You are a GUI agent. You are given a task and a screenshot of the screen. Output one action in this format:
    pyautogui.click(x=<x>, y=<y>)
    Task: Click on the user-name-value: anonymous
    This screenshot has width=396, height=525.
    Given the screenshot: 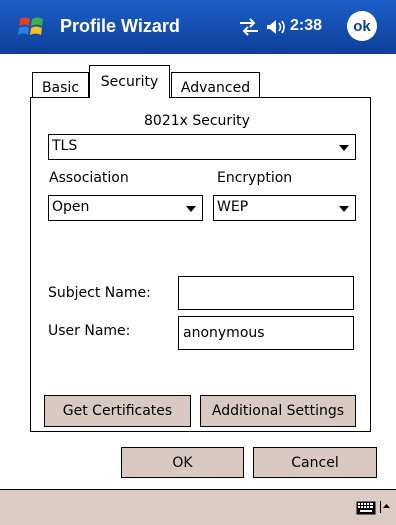 What is the action you would take?
    pyautogui.click(x=224, y=333)
    